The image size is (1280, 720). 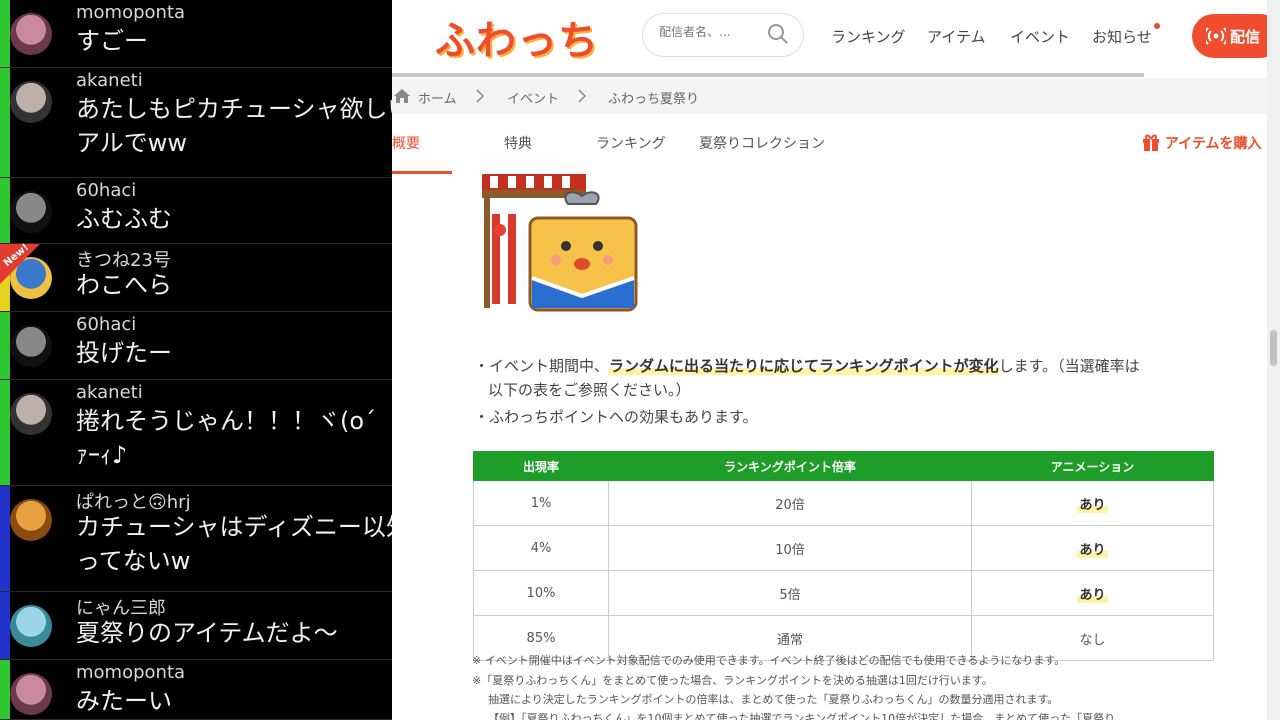 I want to click on tab-overview: 概要, so click(x=406, y=143).